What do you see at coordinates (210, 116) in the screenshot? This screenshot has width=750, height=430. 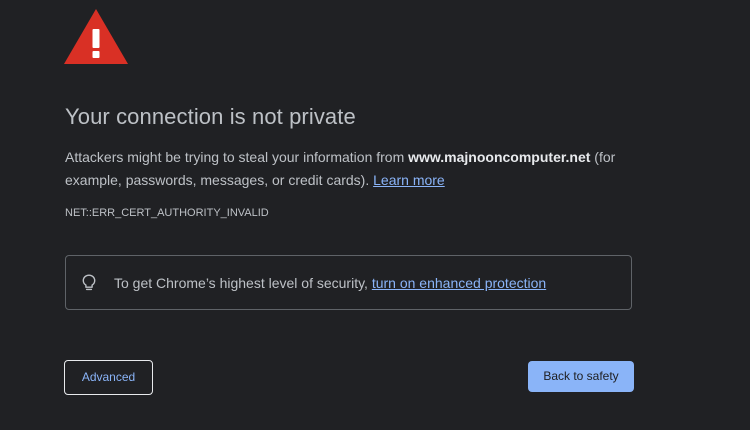 I see `page-title: Your connection is not private` at bounding box center [210, 116].